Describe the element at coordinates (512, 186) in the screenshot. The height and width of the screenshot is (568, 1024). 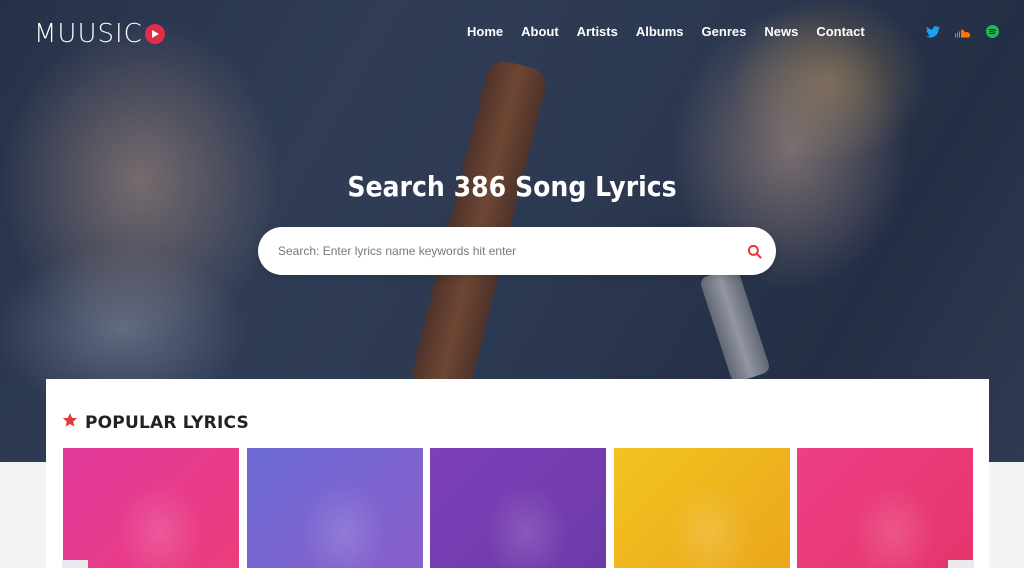
I see `hero-title: Search 386 Song Lyrics` at that location.